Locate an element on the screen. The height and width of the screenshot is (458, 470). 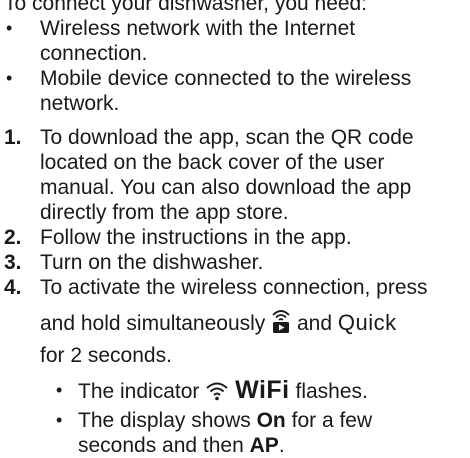
step-text-part: for 2 seconds. is located at coordinates (106, 355).